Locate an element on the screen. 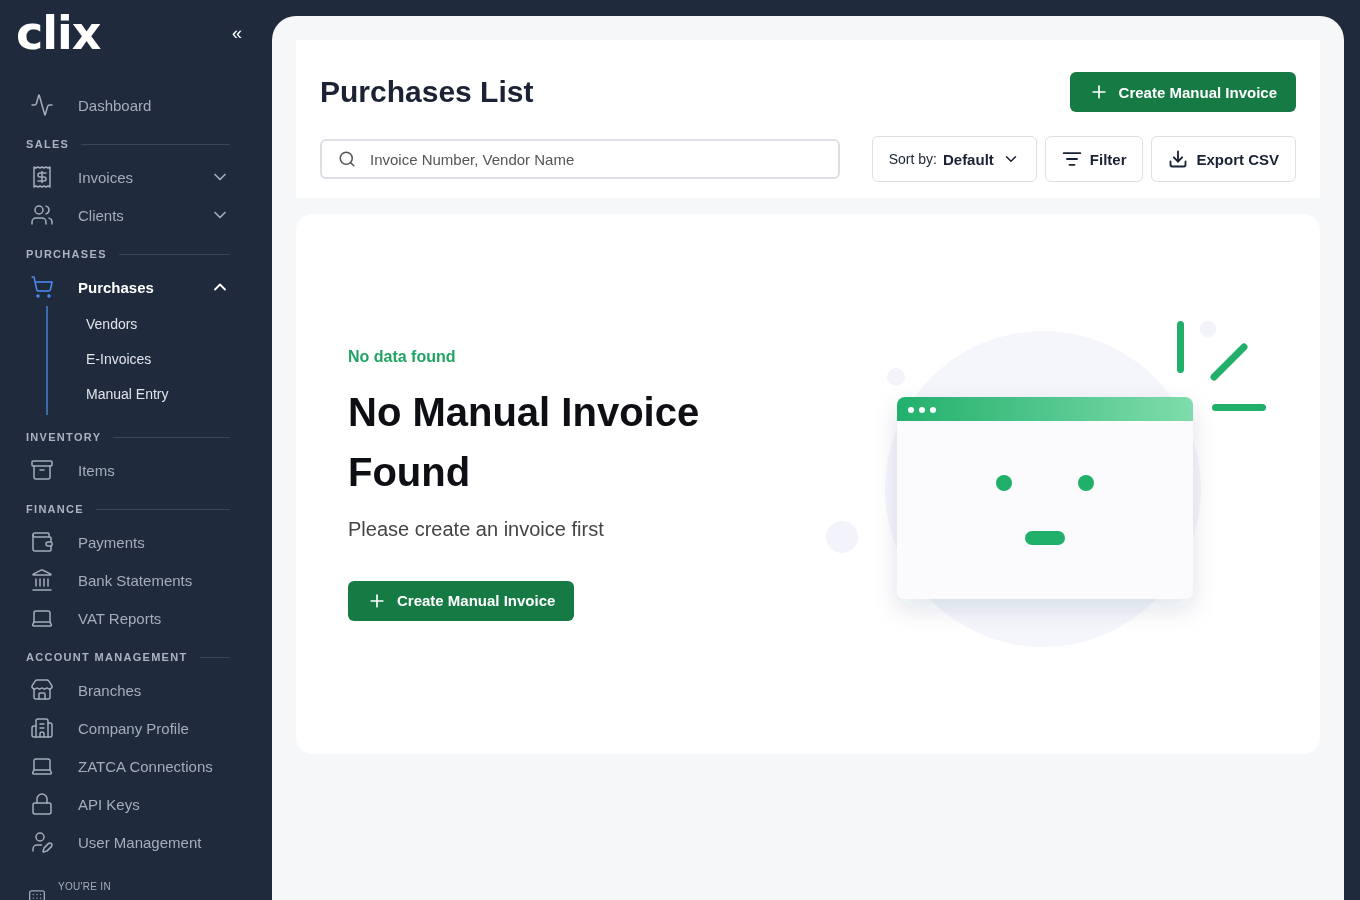 This screenshot has height=900, width=1360. section-heading: INVENTORY is located at coordinates (64, 437).